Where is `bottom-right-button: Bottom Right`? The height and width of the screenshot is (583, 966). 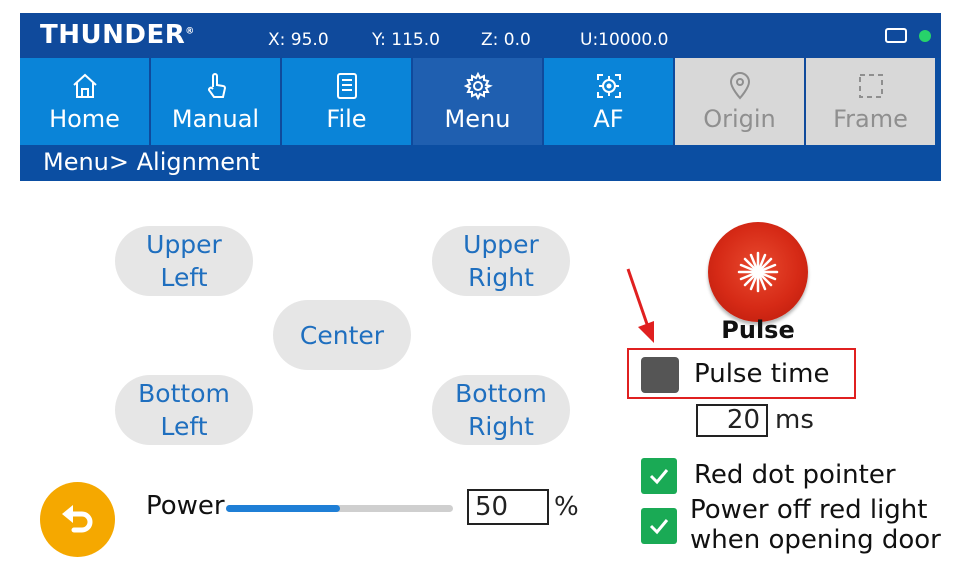
bottom-right-button: Bottom Right is located at coordinates (501, 410).